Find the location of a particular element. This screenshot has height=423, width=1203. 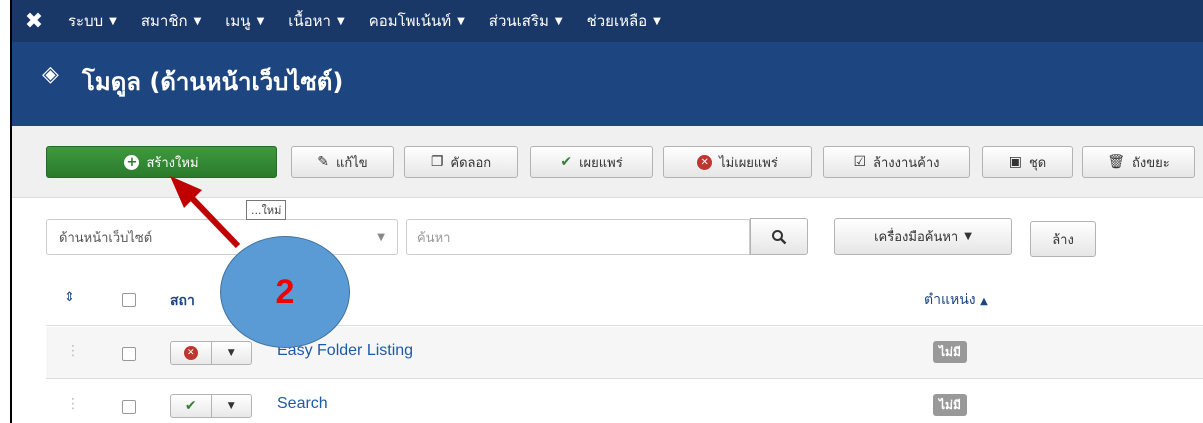

annotation-arrow is located at coordinates (205, 212).